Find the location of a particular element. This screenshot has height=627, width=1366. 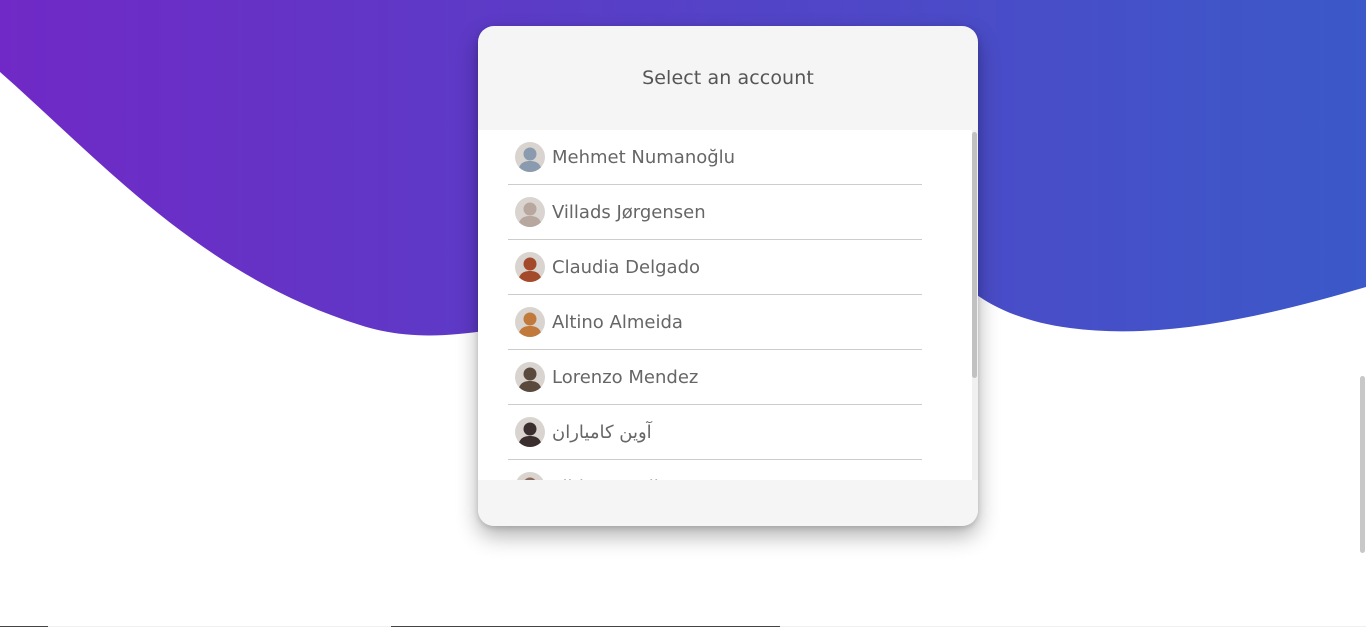

account-list-item: Pihla Marttila is located at coordinates (715, 470).